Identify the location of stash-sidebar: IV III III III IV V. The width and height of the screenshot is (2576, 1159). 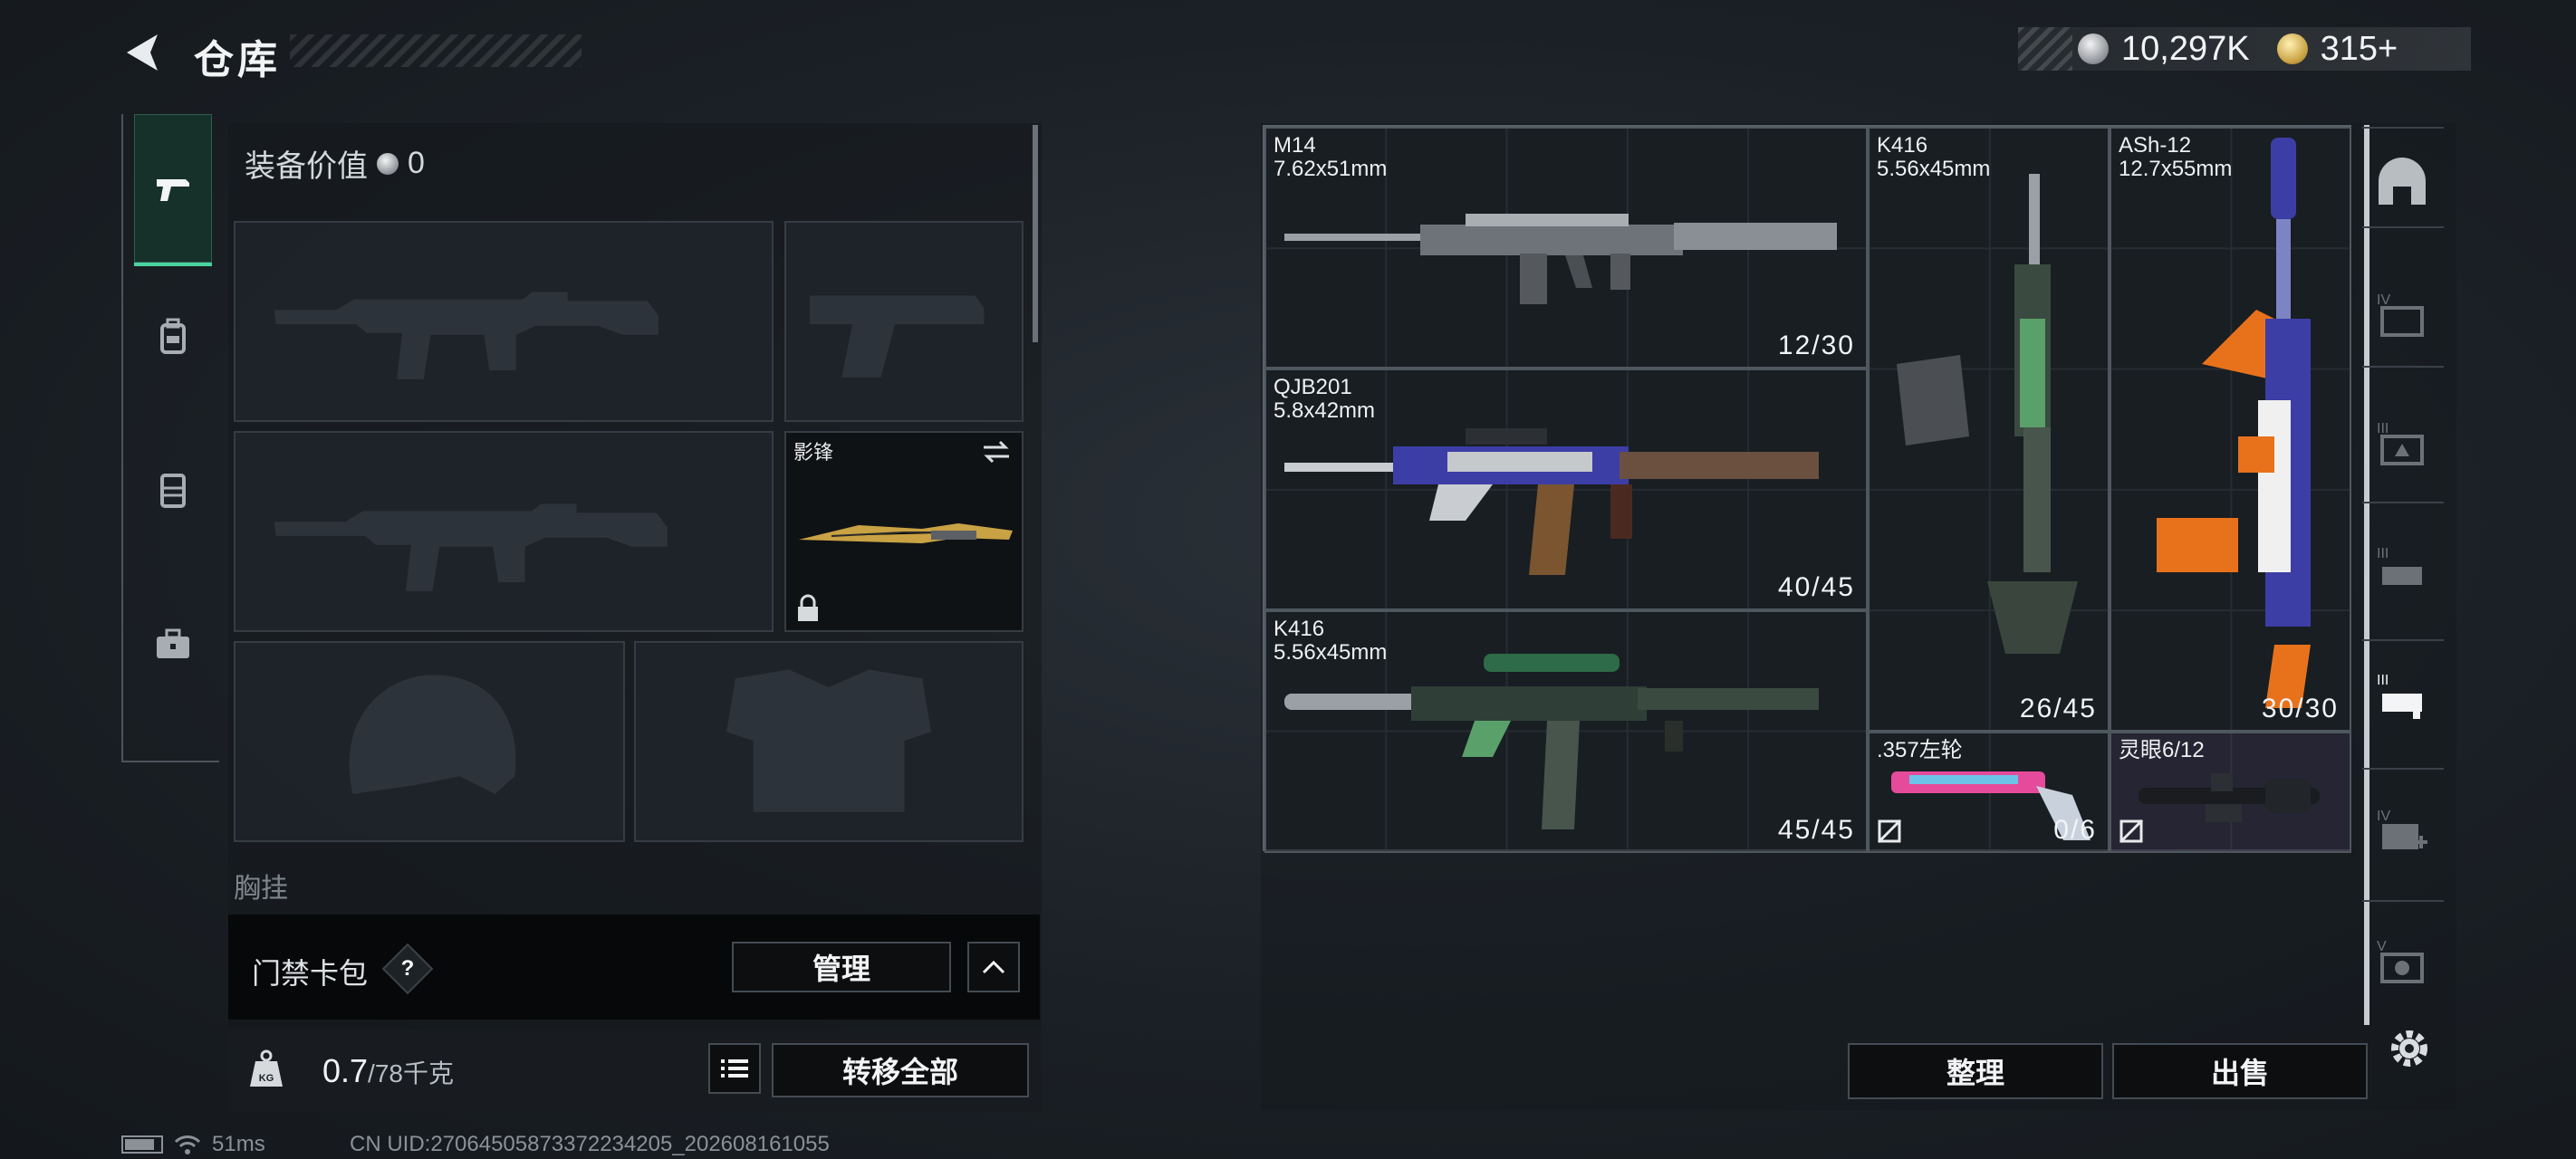
(2402, 576).